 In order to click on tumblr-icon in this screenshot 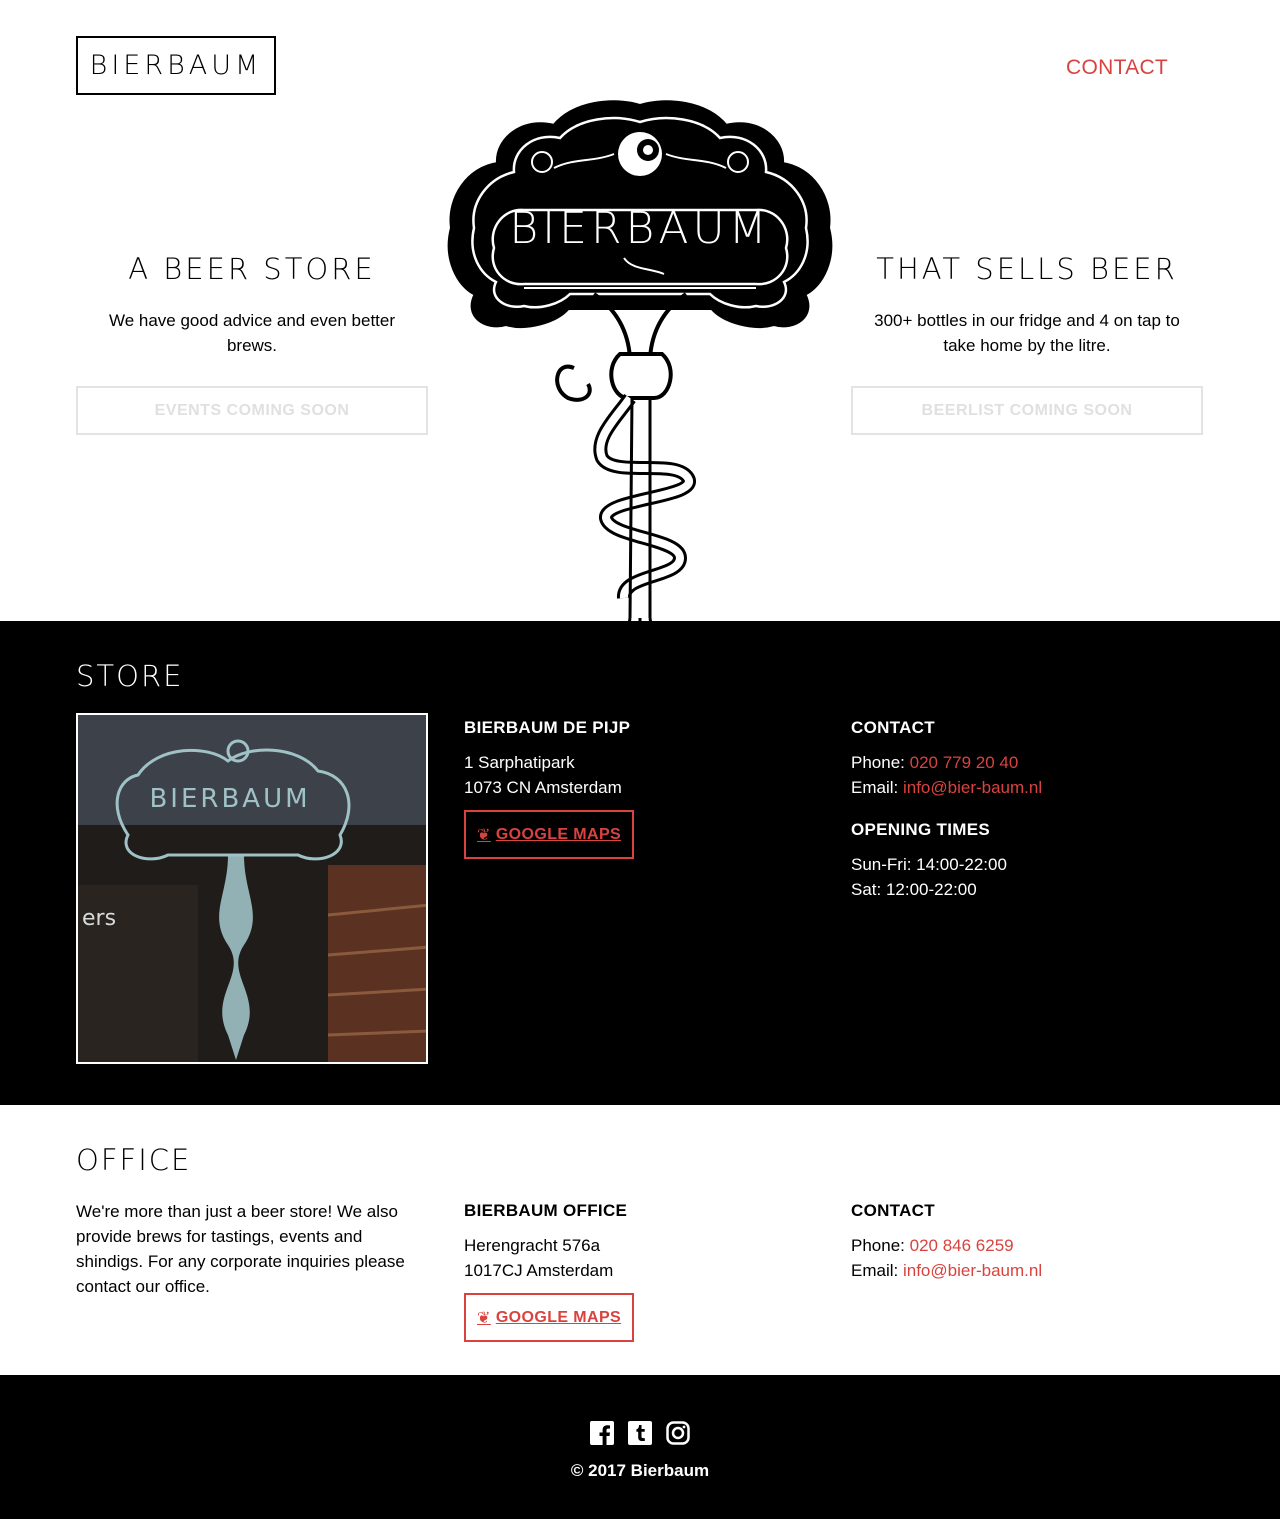, I will do `click(640, 1433)`.